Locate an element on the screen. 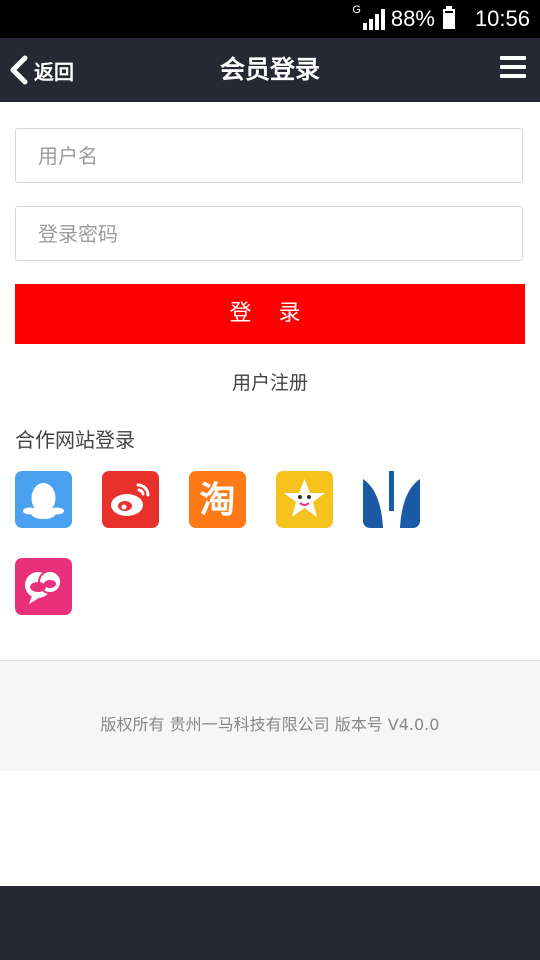 The image size is (540, 960). renren-login-button is located at coordinates (391, 499).